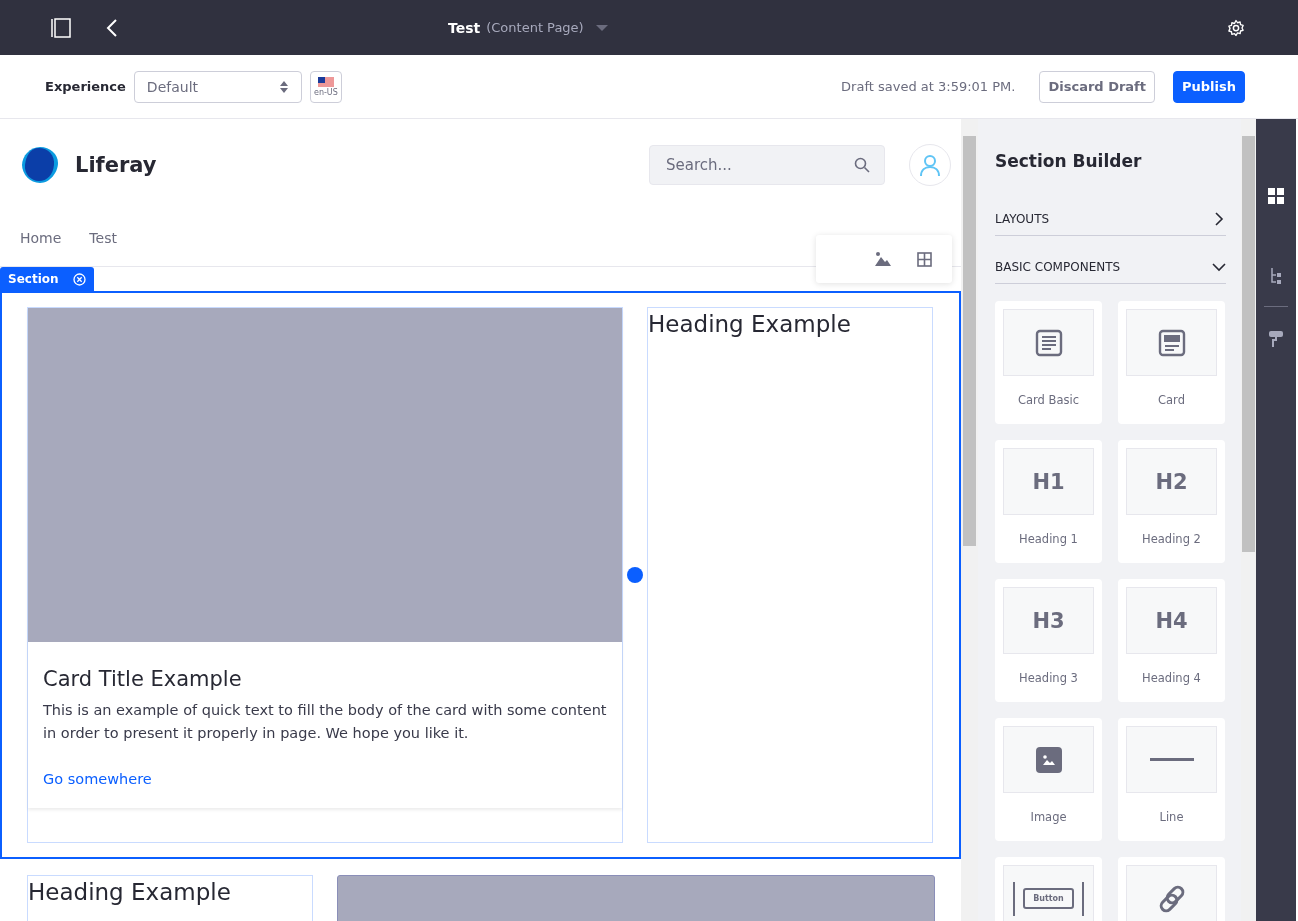  Describe the element at coordinates (635, 575) in the screenshot. I see `resize-handle` at that location.